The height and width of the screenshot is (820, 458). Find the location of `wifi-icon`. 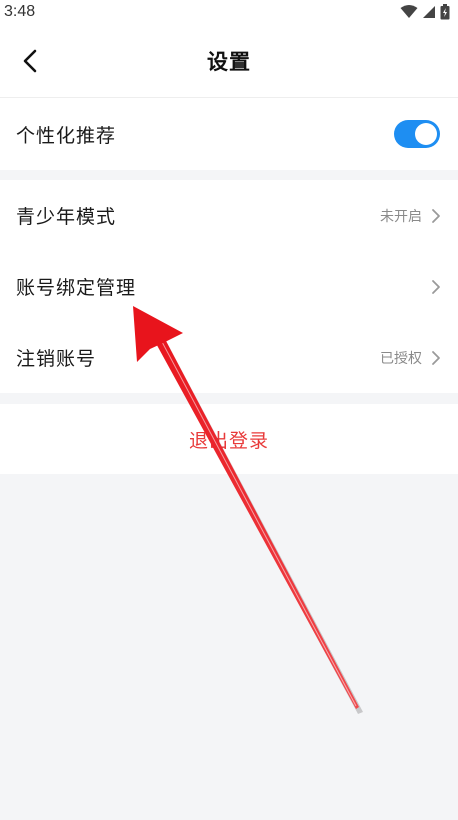

wifi-icon is located at coordinates (409, 11).